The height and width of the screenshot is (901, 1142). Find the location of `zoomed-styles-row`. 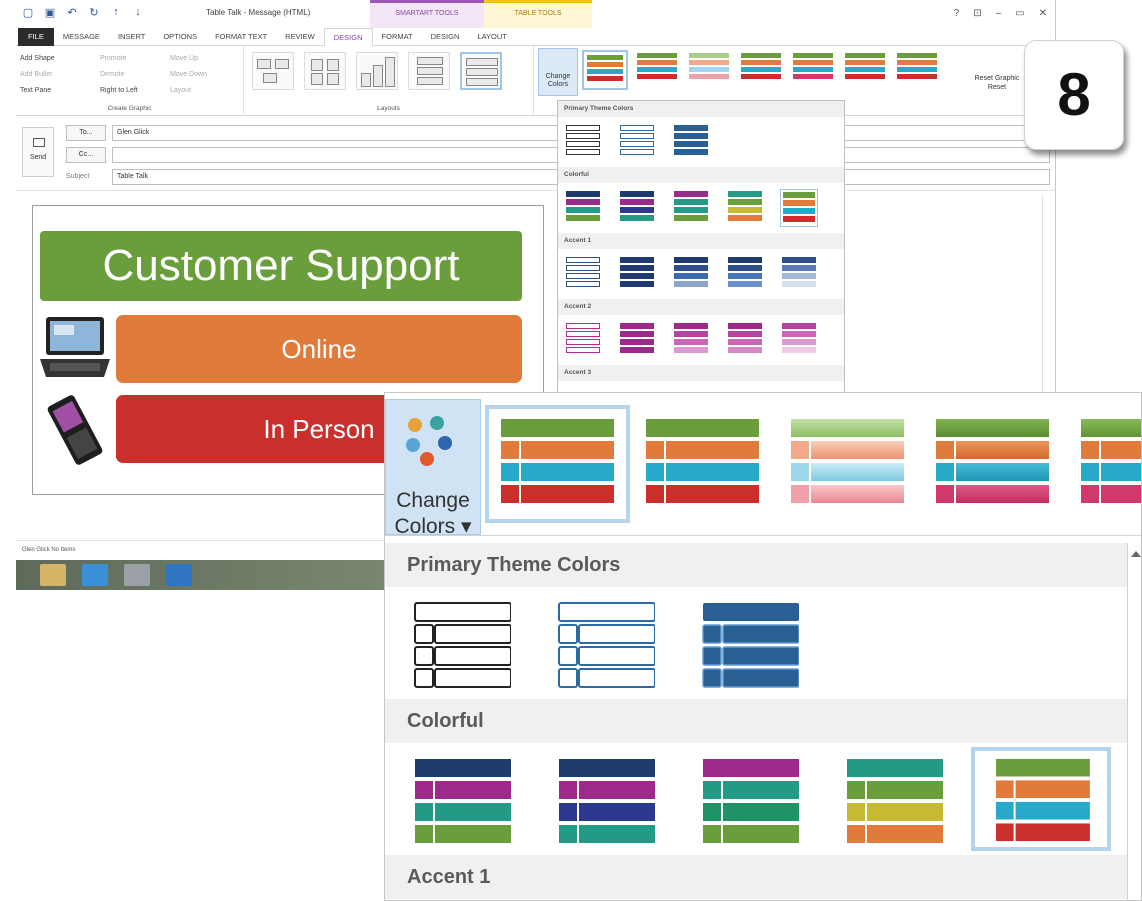

zoomed-styles-row is located at coordinates (813, 464).